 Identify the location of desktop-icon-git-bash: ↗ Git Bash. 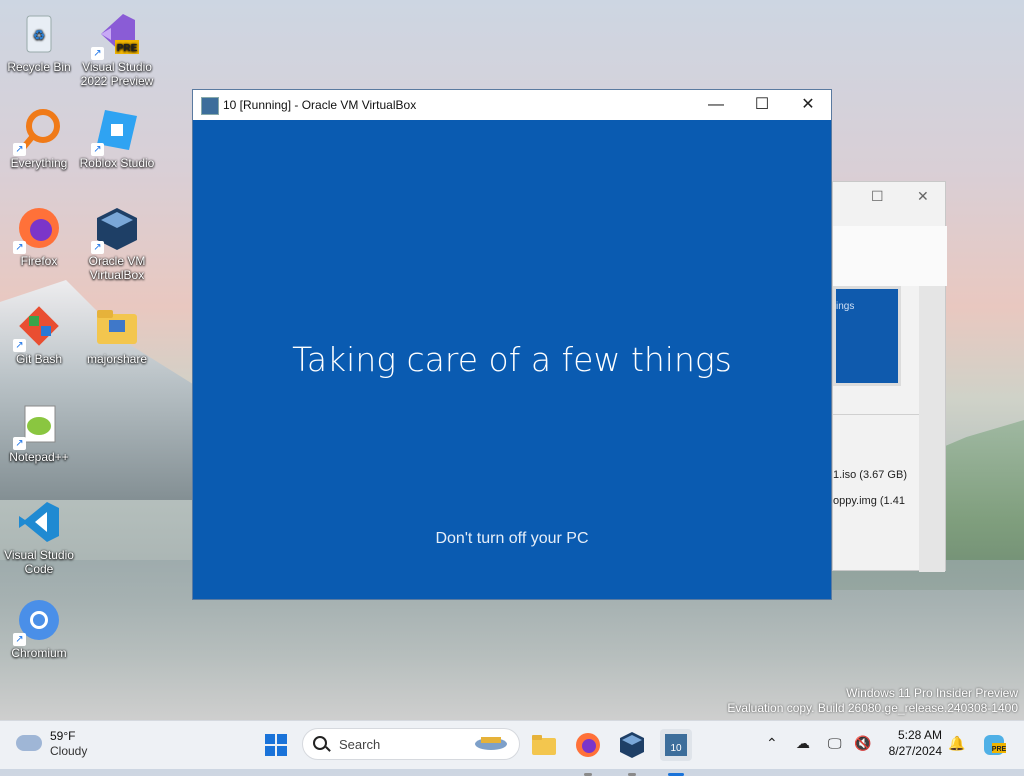
(39, 334).